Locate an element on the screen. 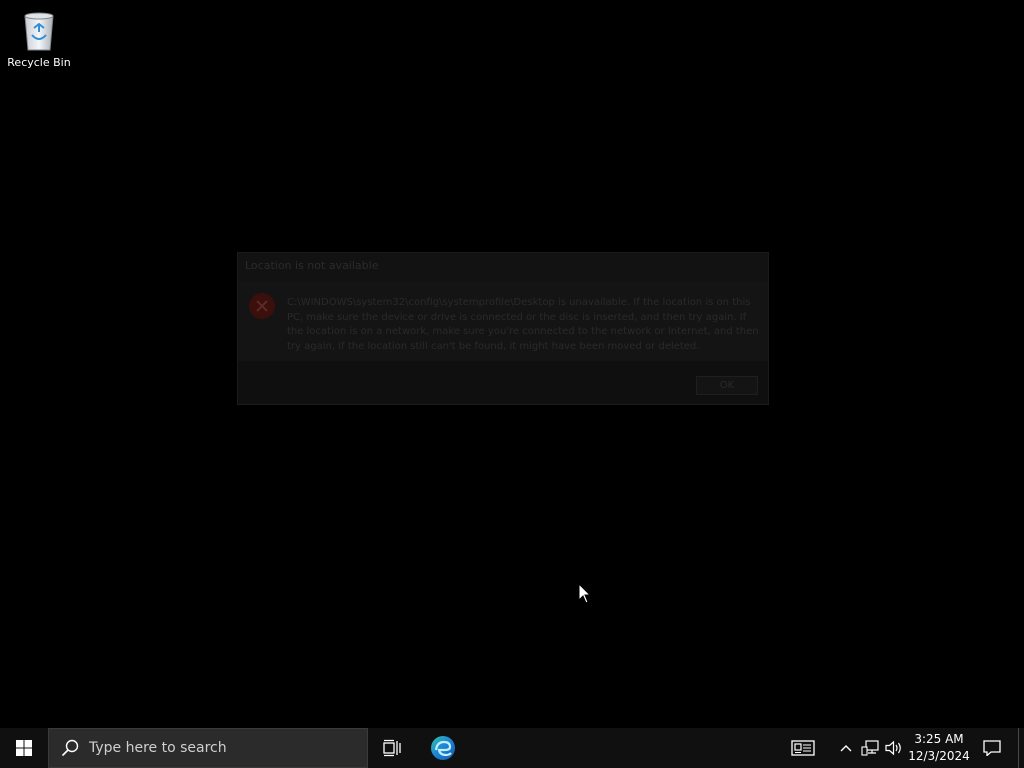 The image size is (1024, 768). news-button is located at coordinates (803, 748).